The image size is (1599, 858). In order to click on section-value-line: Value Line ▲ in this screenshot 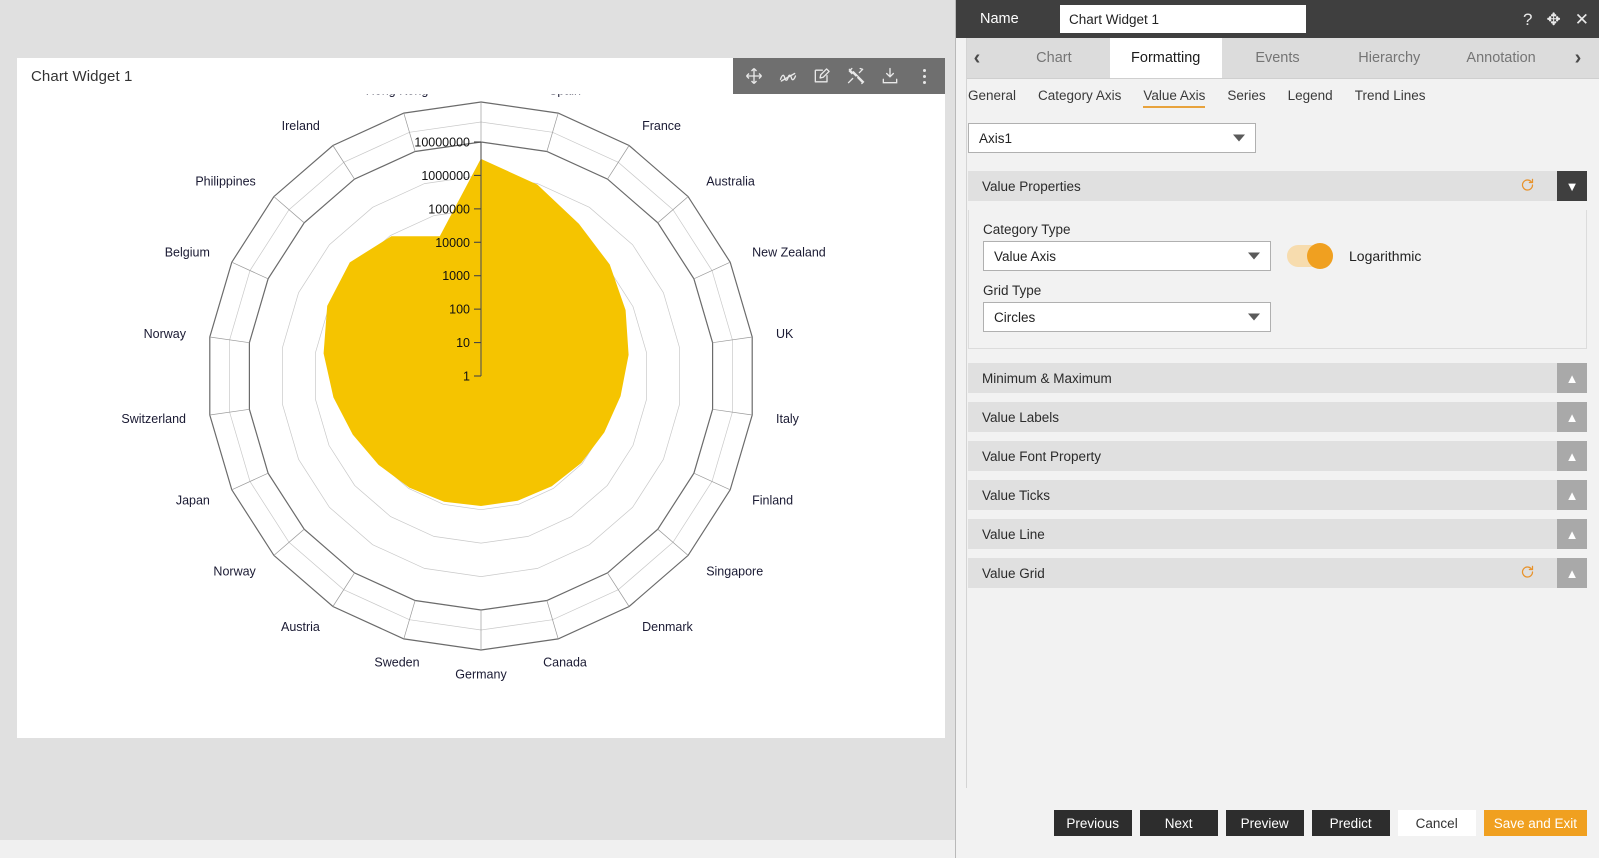, I will do `click(1277, 534)`.